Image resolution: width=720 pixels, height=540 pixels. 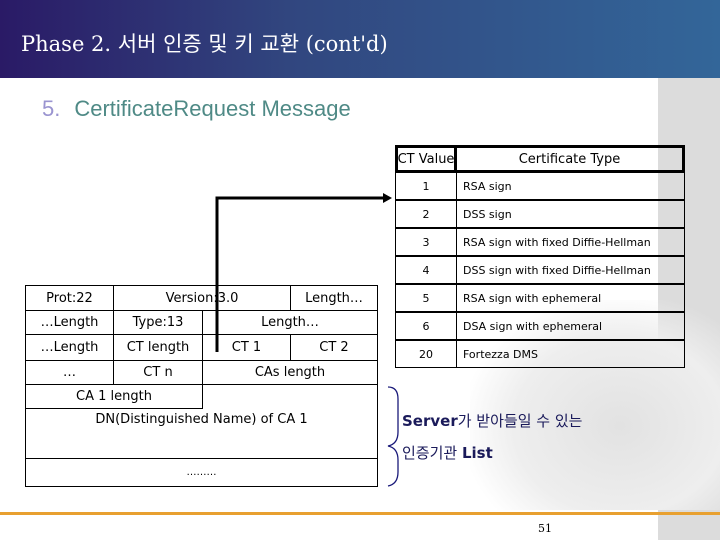 What do you see at coordinates (426, 326) in the screenshot?
I see `ct-value-cell: 6` at bounding box center [426, 326].